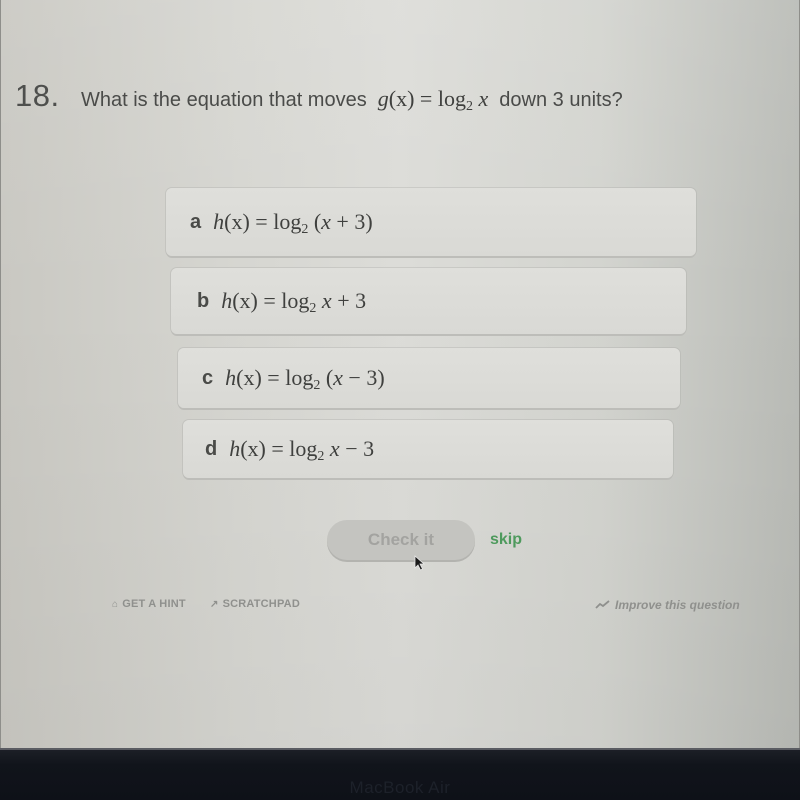 This screenshot has width=800, height=800. I want to click on question-prefix: What is the equation that moves, so click(224, 100).